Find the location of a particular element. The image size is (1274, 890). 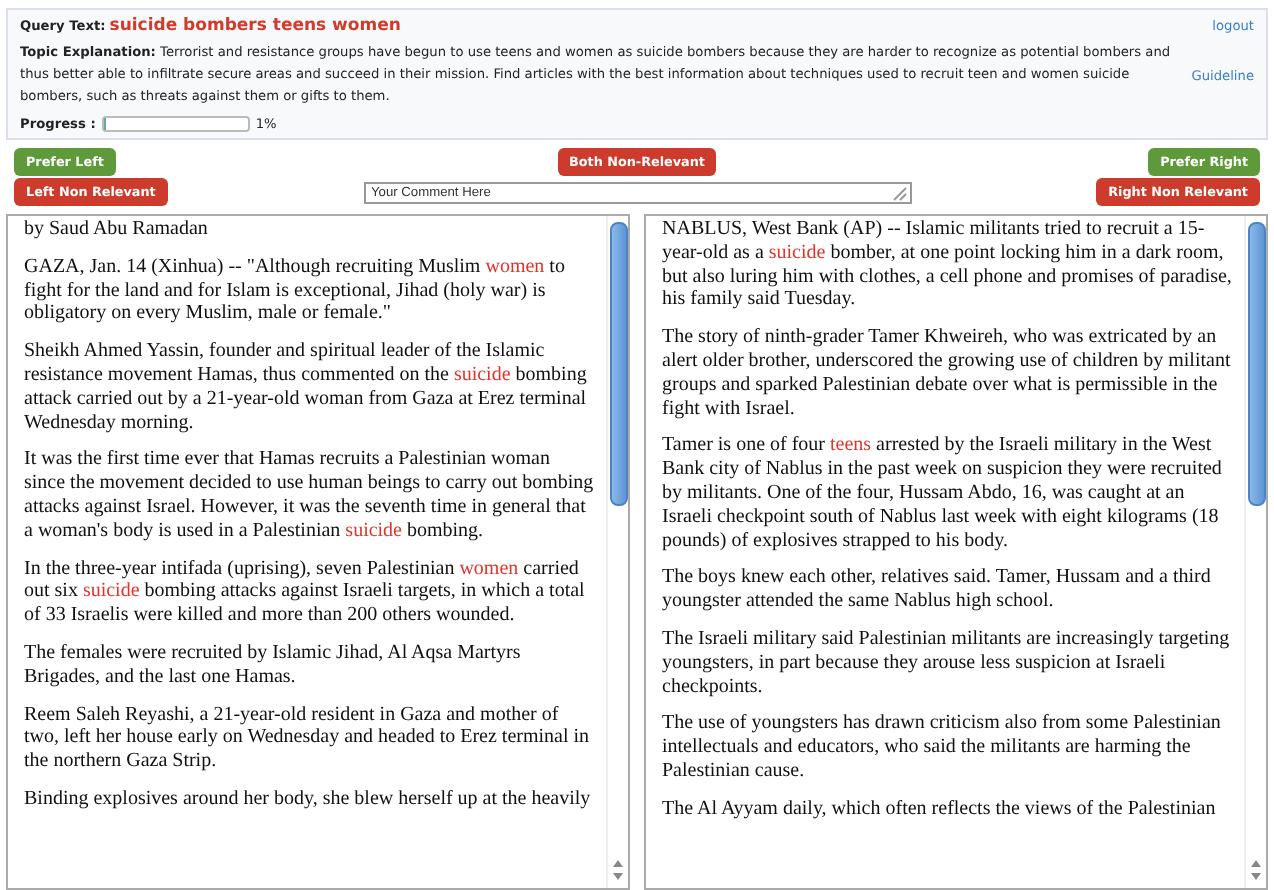

article-paragraph: The story of ninth-grader Tamer Khweireh, who was extricated by an alert older brother, underscored the growing use of children by militant groups and sparked Palestinian debate over what is permissible in the fight with Israel. is located at coordinates (947, 373).